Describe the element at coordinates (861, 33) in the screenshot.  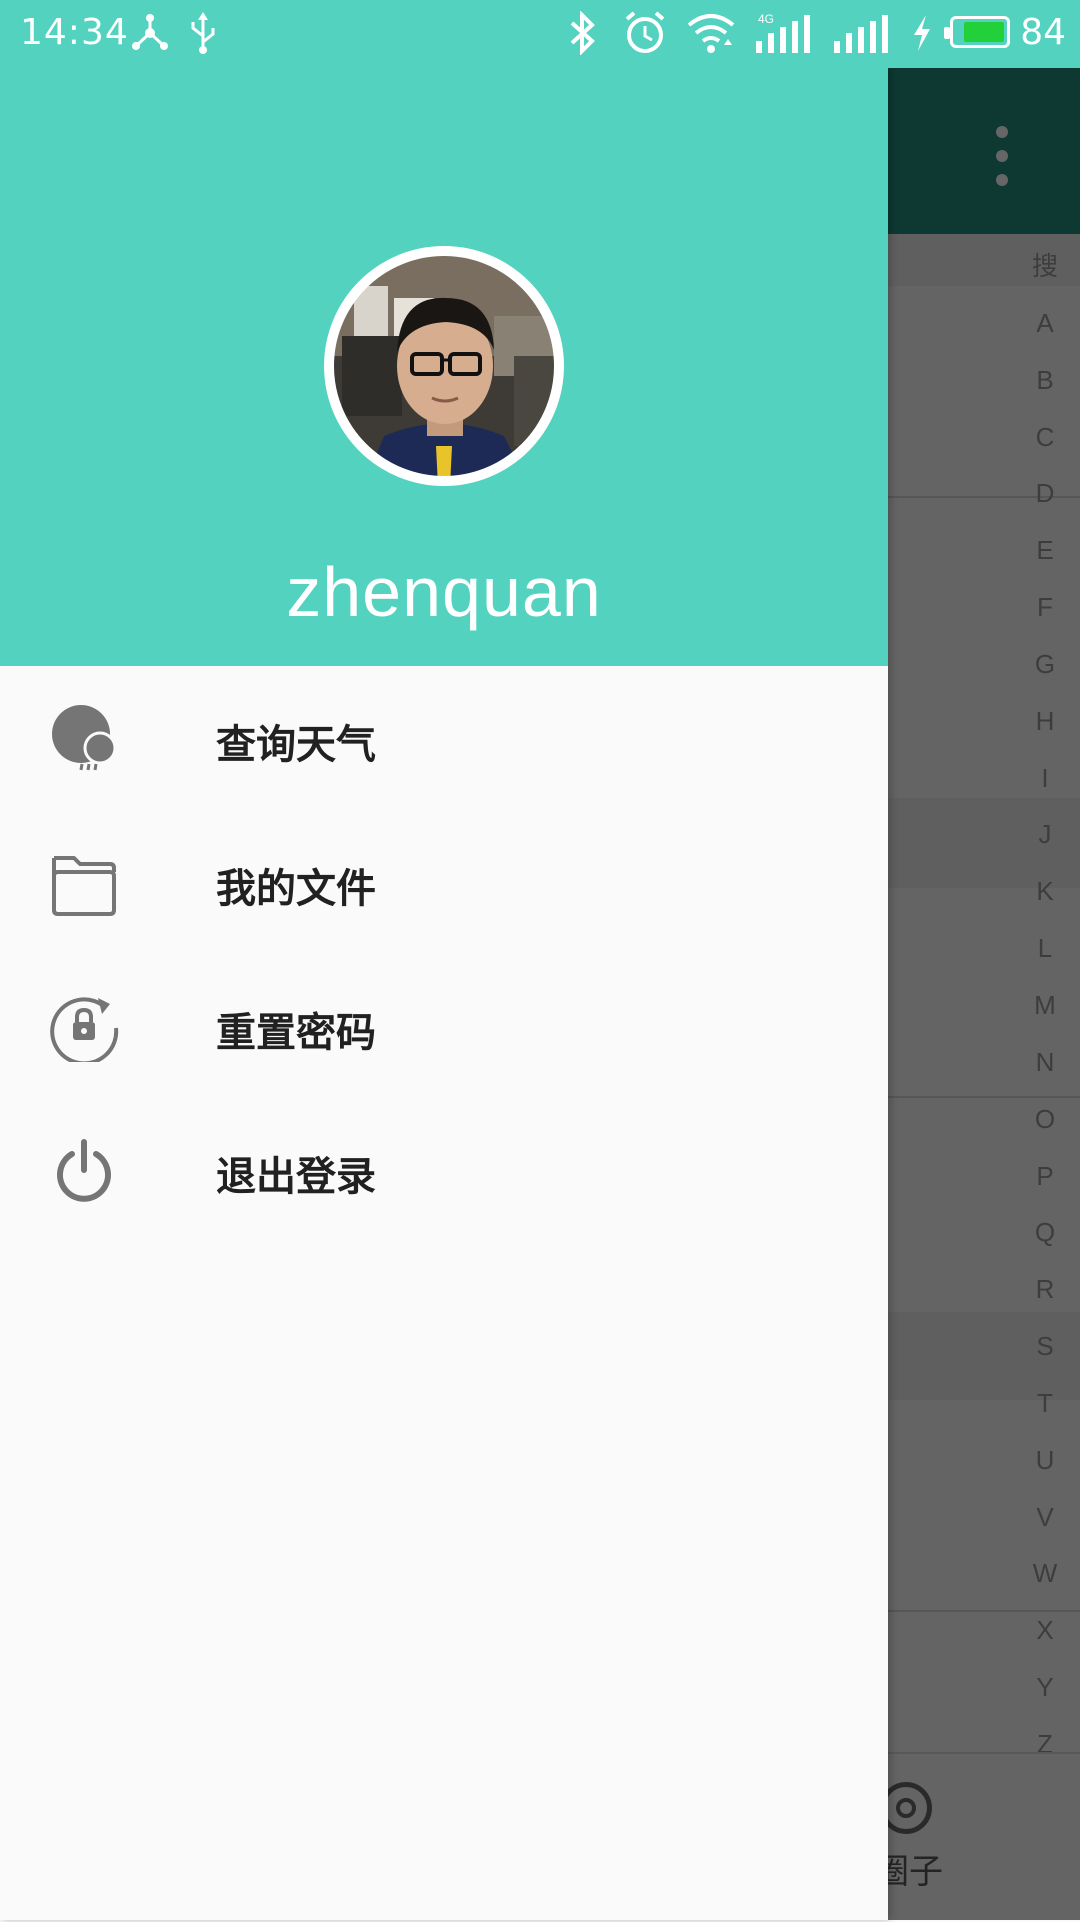
I see `signal-icon` at that location.